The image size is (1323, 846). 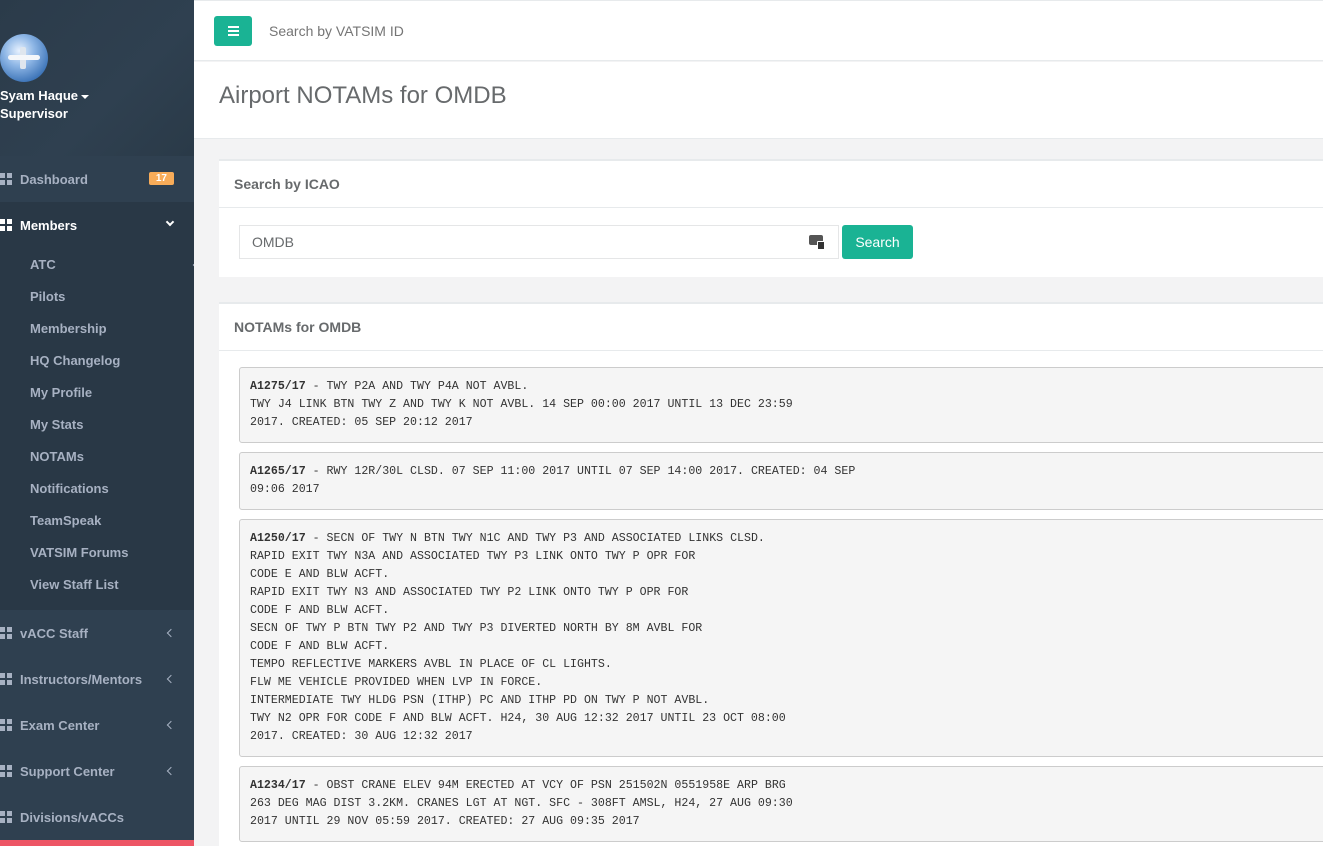 I want to click on icao-input: OMDB, so click(x=539, y=242).